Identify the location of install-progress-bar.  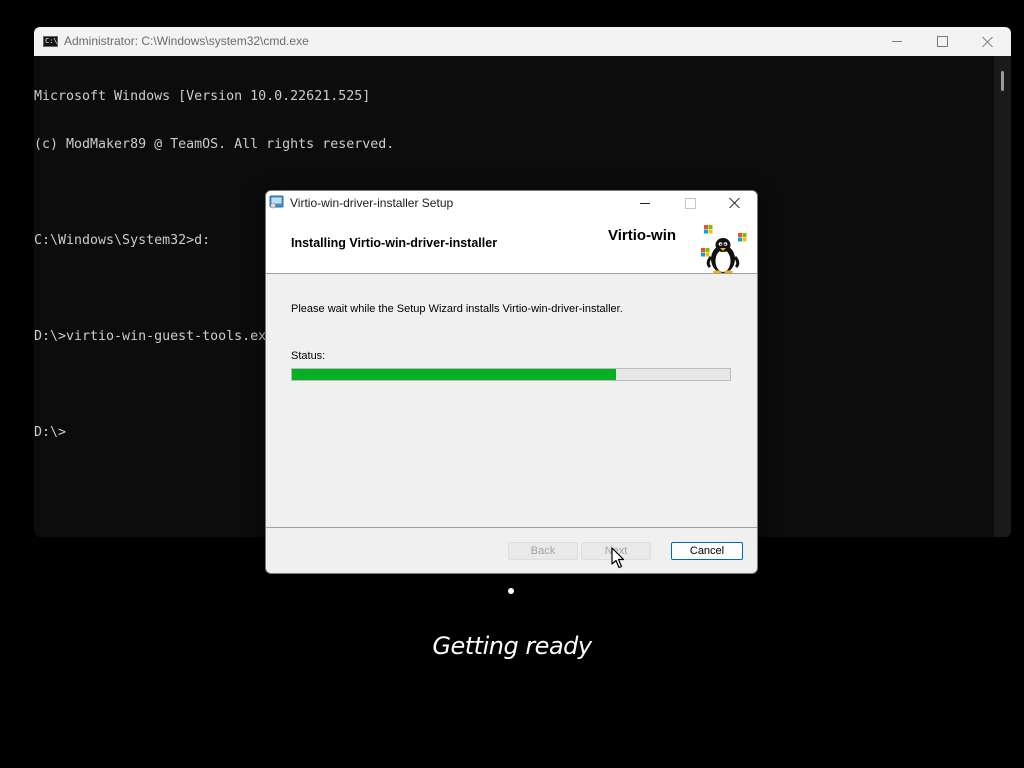
(511, 374).